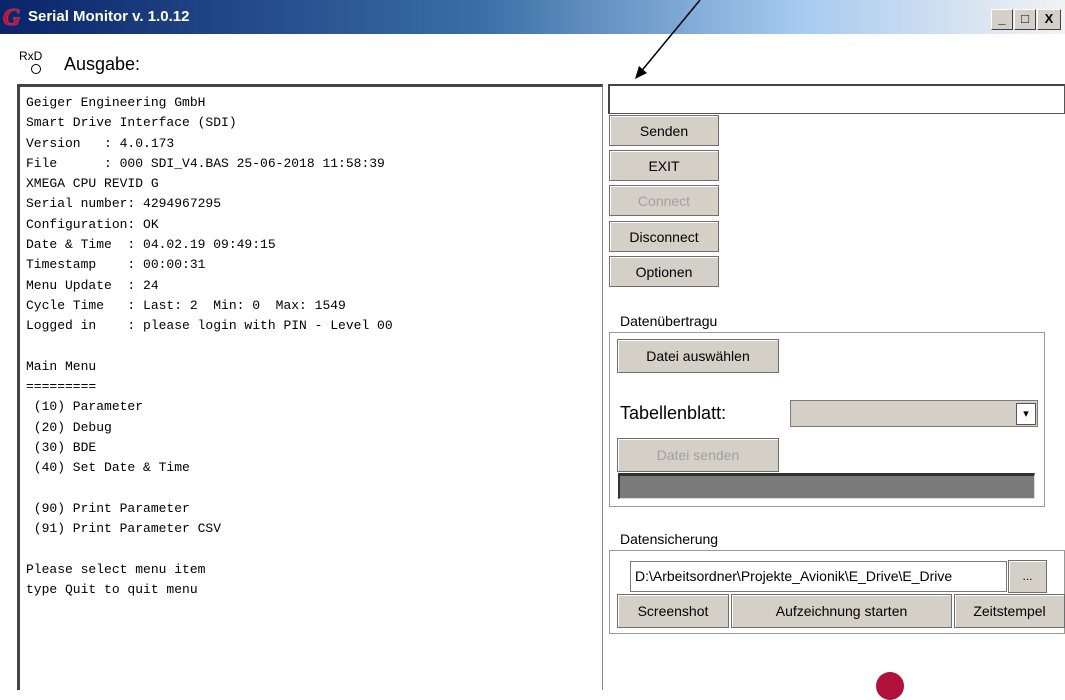 This screenshot has height=700, width=1065. I want to click on tabellenblatt-label: Tabellenblatt:, so click(673, 413).